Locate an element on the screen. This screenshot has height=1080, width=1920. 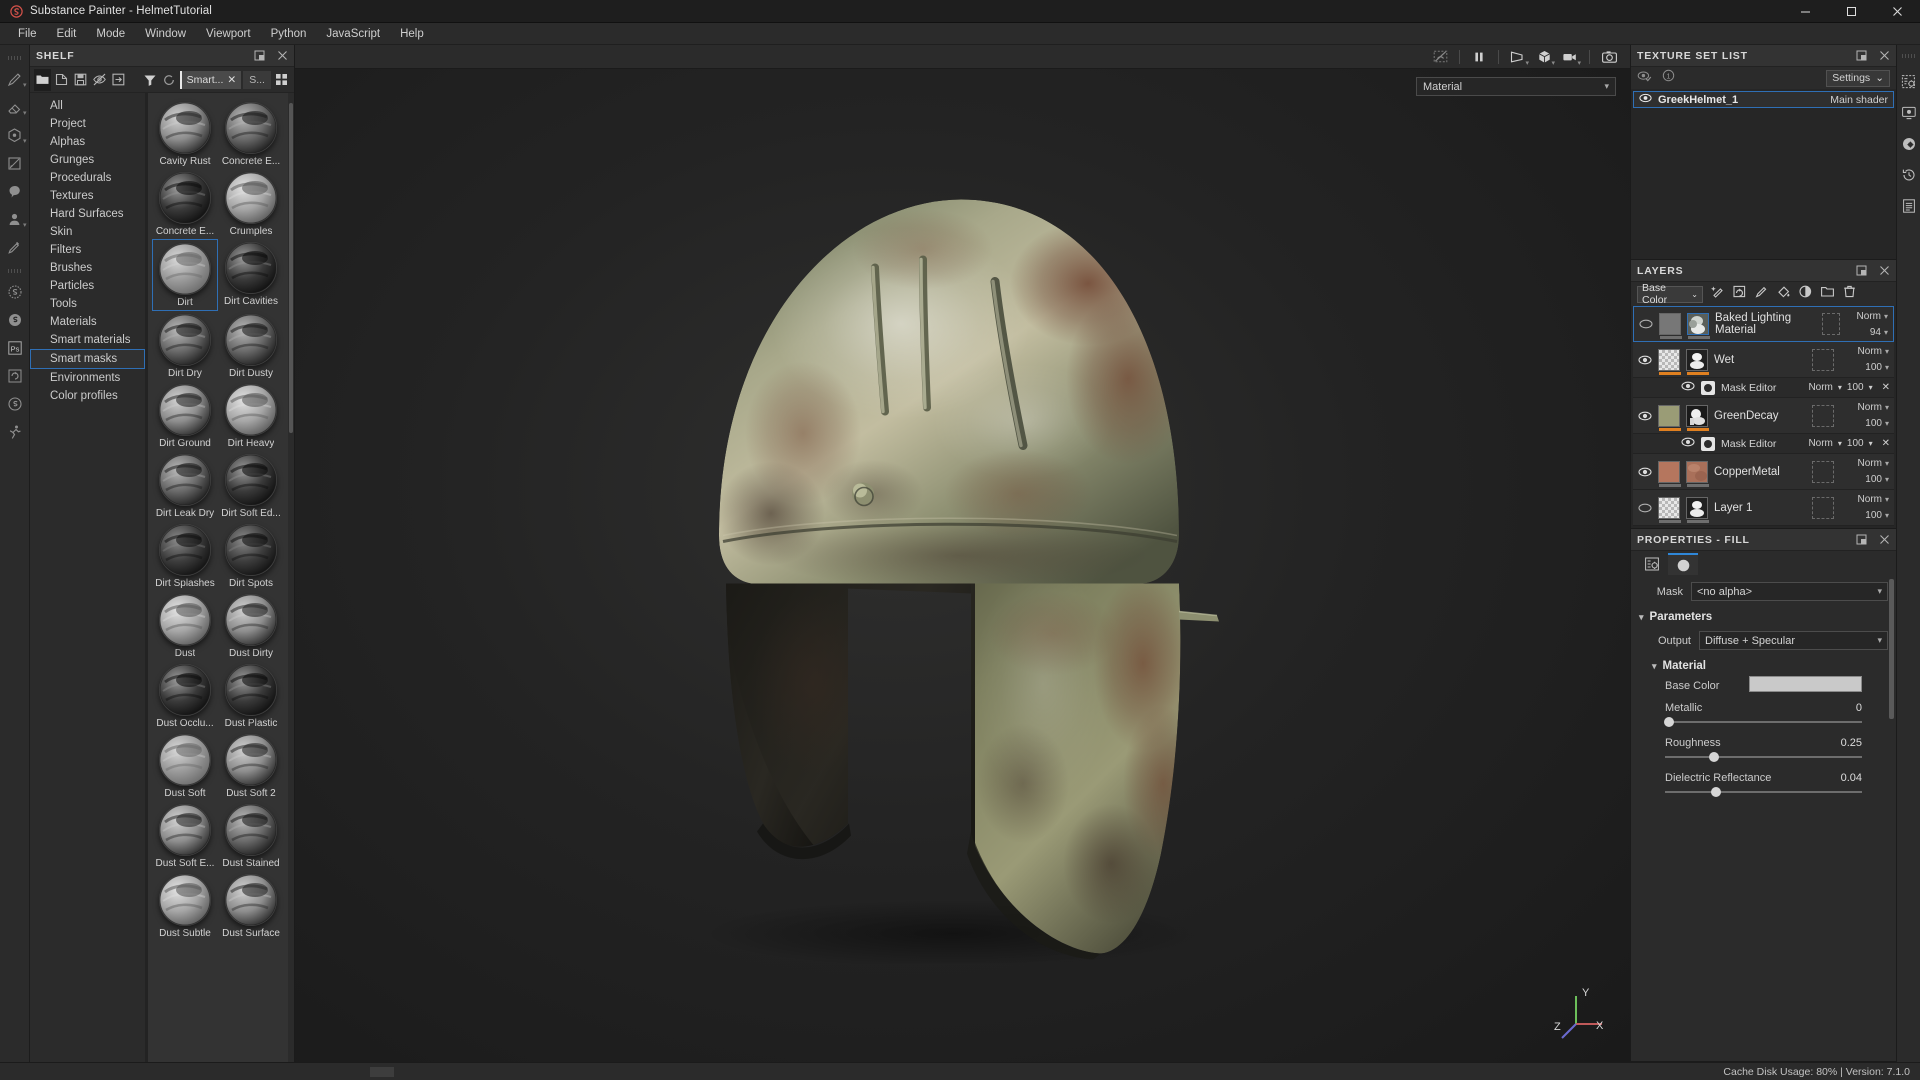
parameters-group-header: ▾ Parameters is located at coordinates (1763, 617).